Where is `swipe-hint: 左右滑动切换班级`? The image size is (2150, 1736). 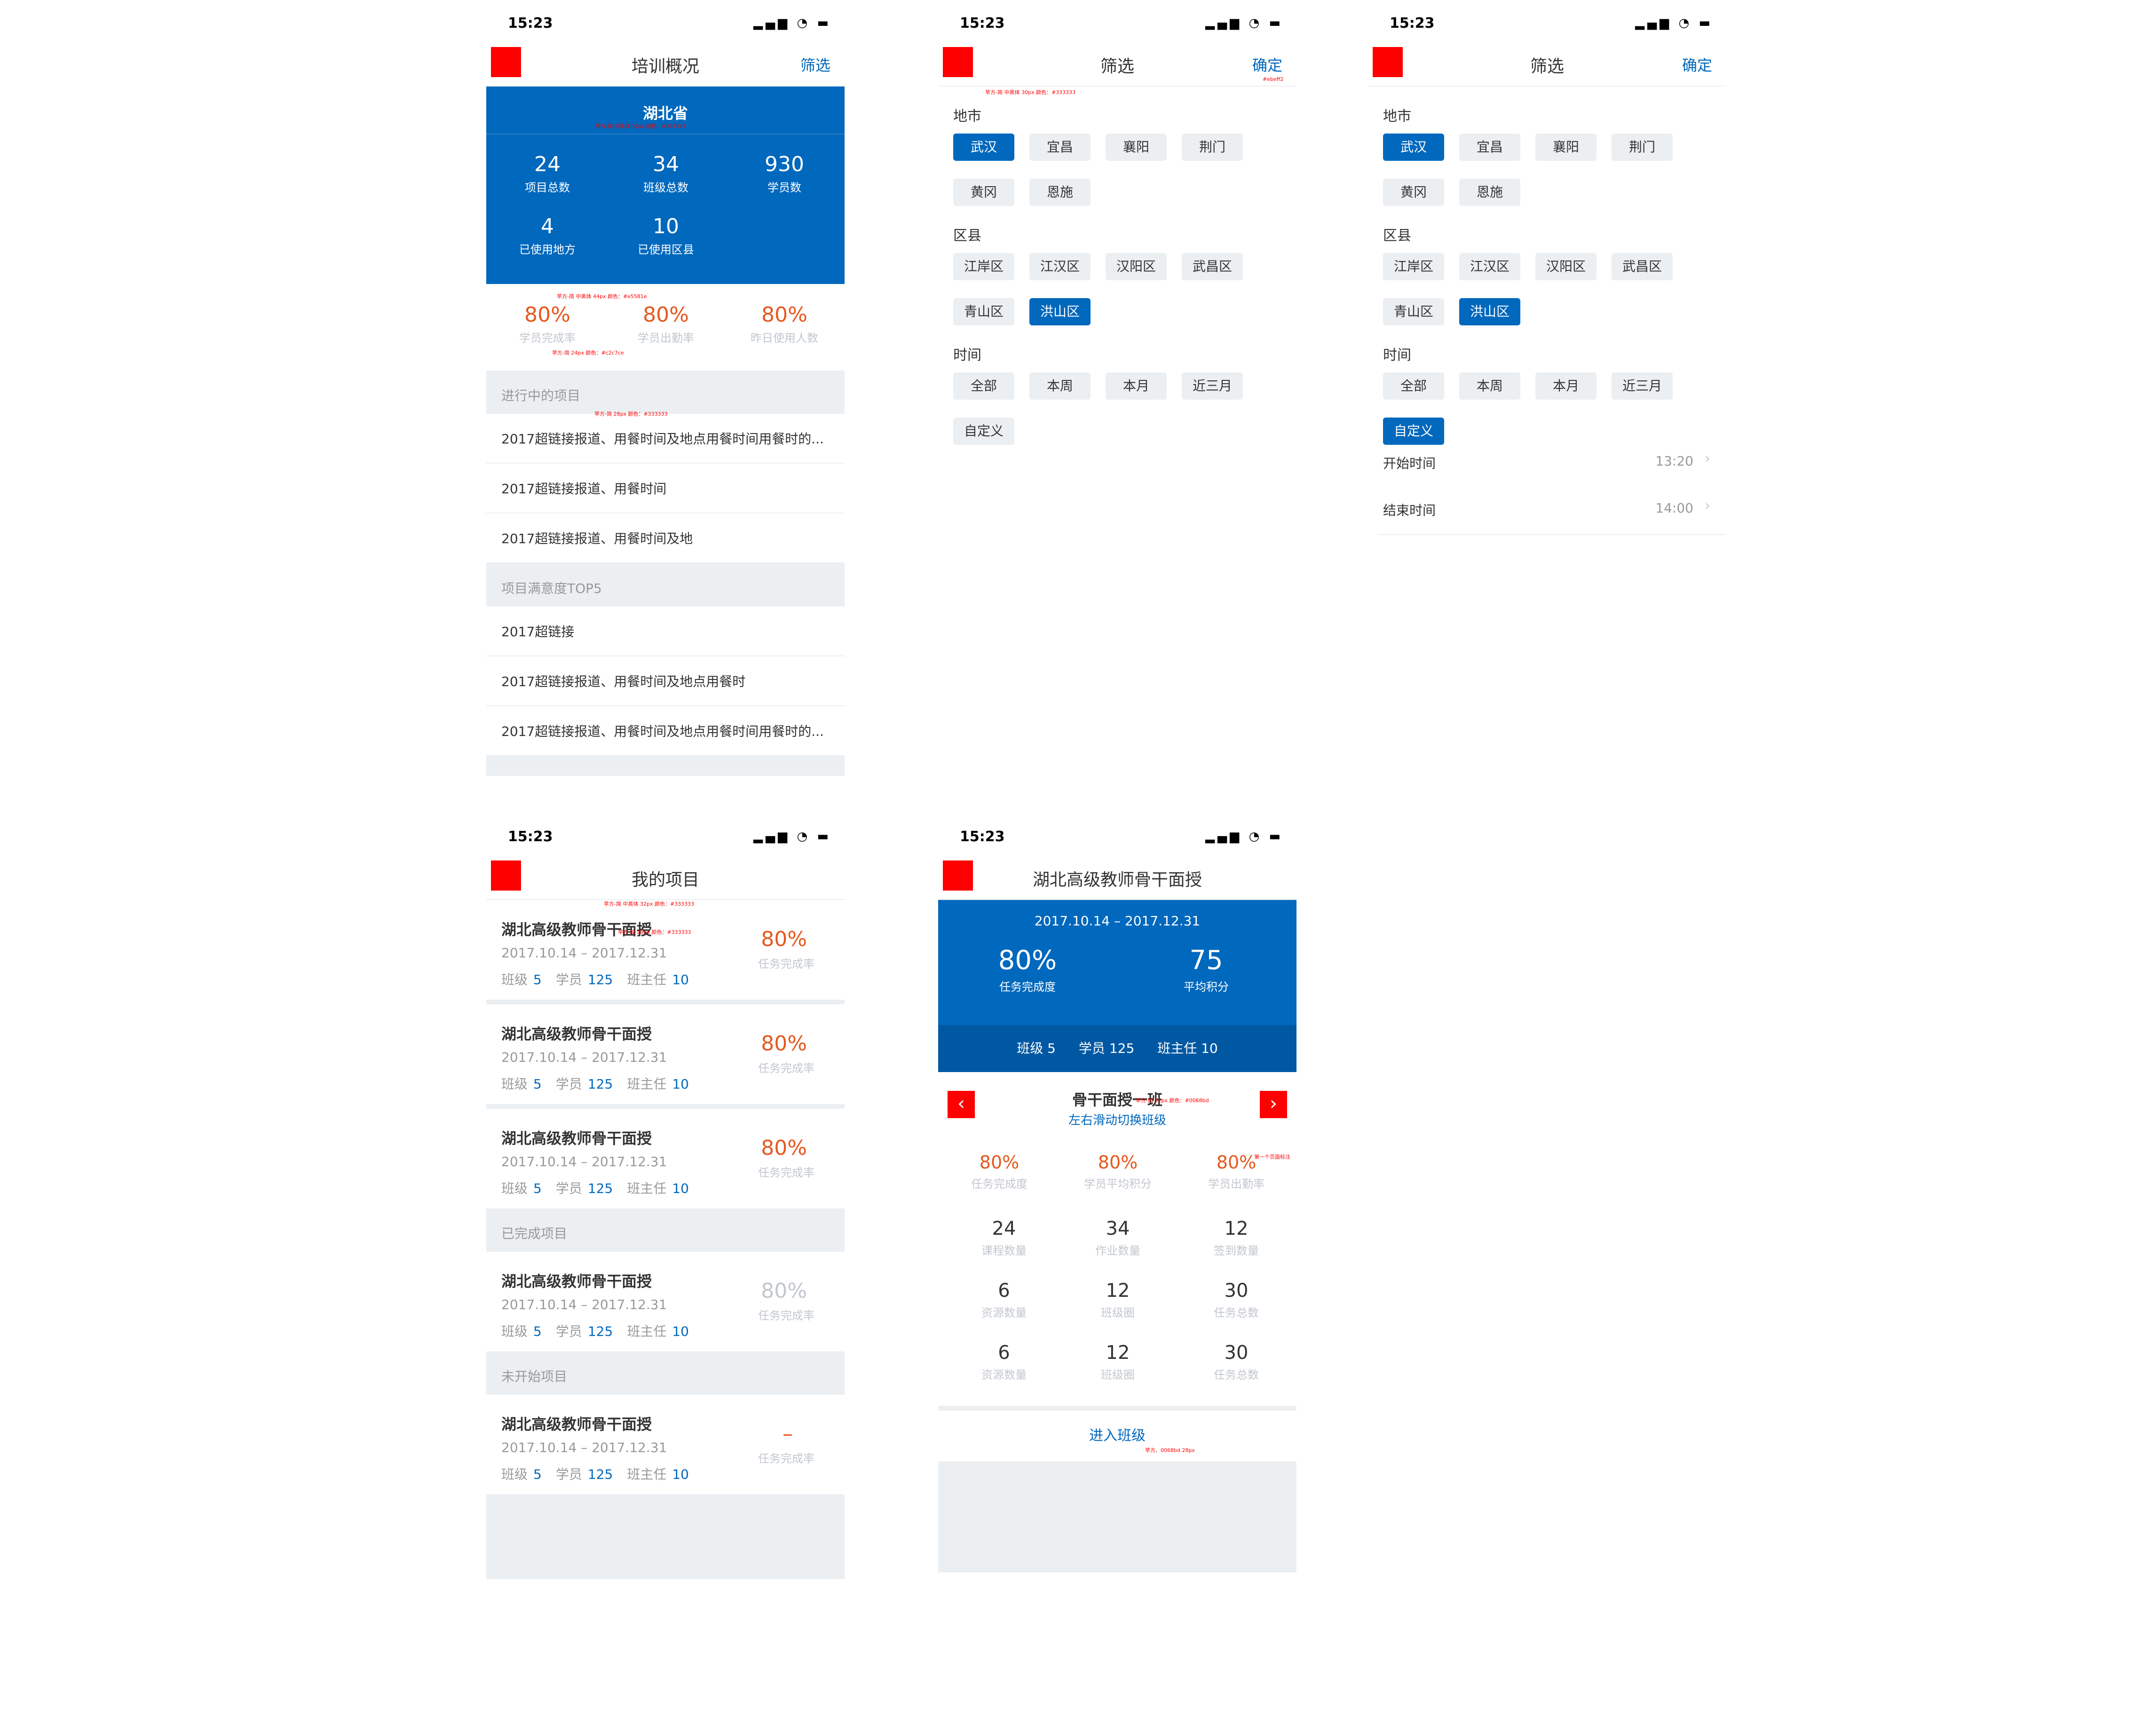
swipe-hint: 左右滑动切换班级 is located at coordinates (1117, 1121).